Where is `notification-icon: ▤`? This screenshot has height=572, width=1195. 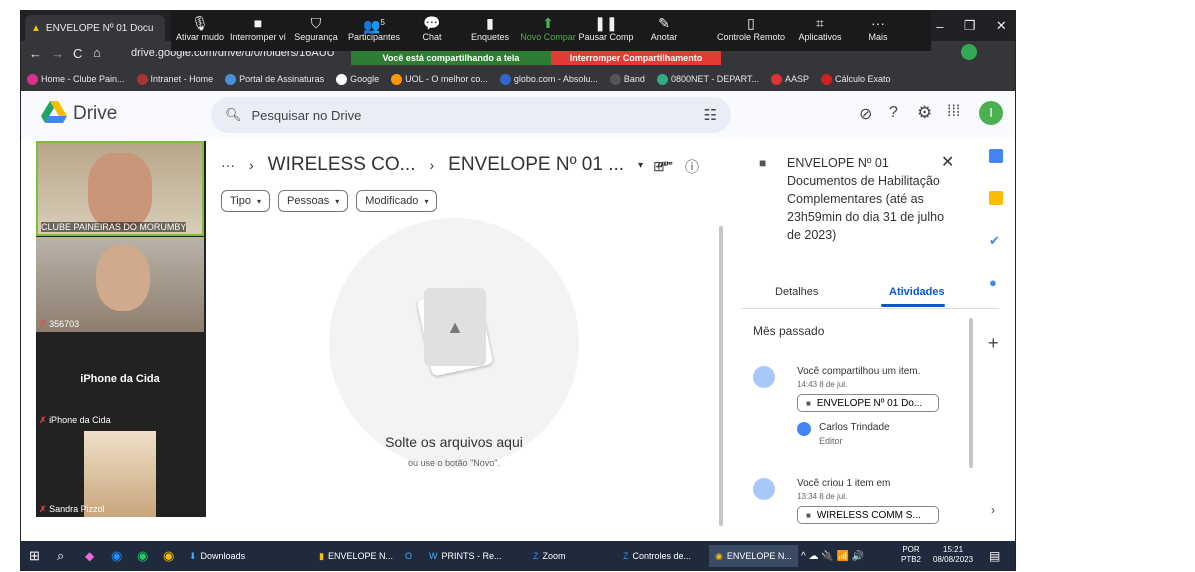
notification-icon: ▤ is located at coordinates (994, 556).